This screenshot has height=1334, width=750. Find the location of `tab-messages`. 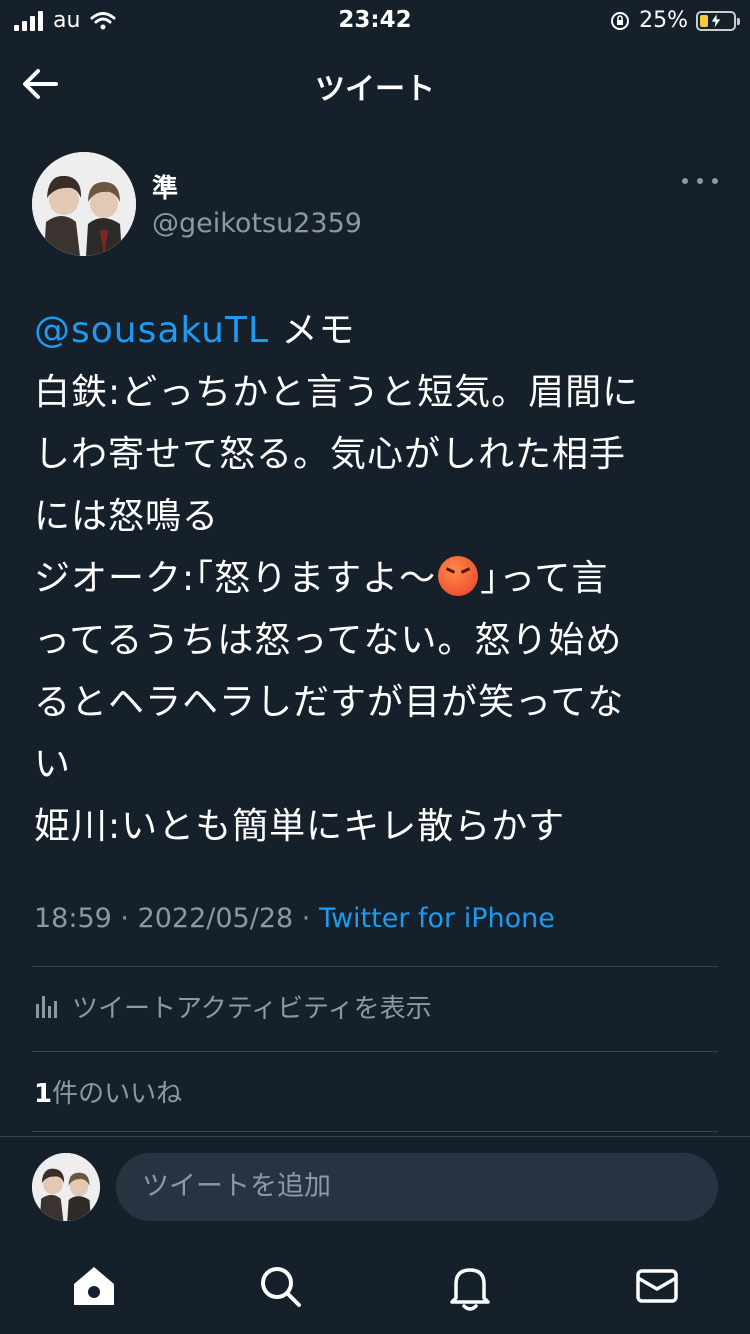

tab-messages is located at coordinates (657, 1286).